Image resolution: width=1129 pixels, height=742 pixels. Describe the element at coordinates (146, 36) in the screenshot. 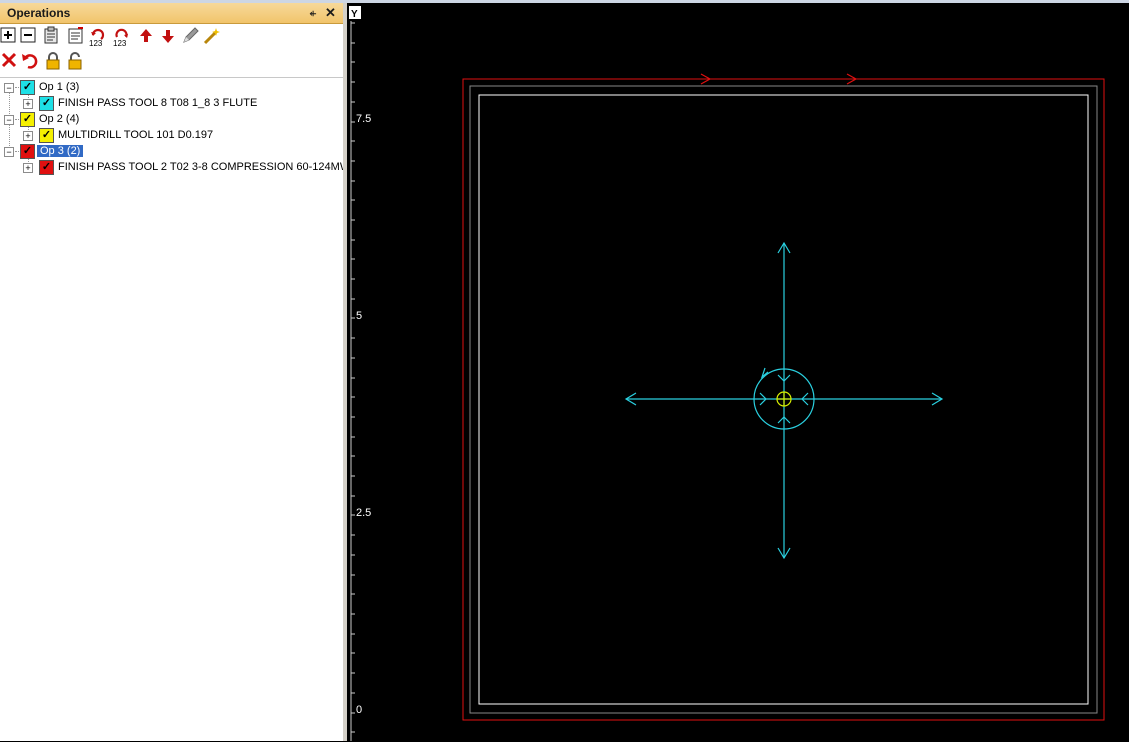

I see `move-up-icon` at that location.